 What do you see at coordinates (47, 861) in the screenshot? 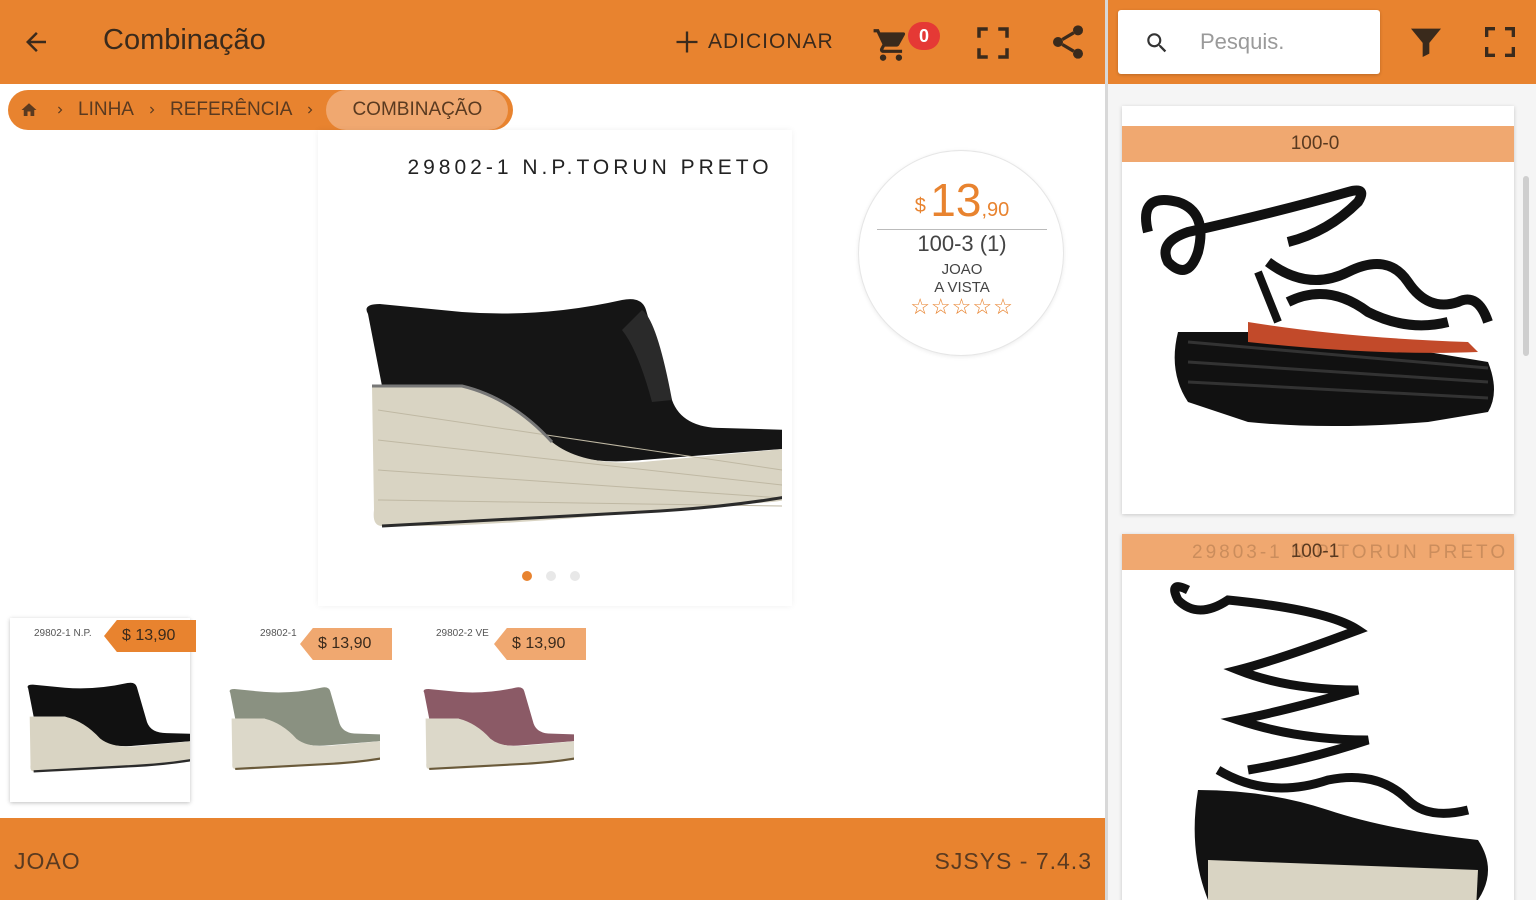
I see `footer-user: JOAO` at bounding box center [47, 861].